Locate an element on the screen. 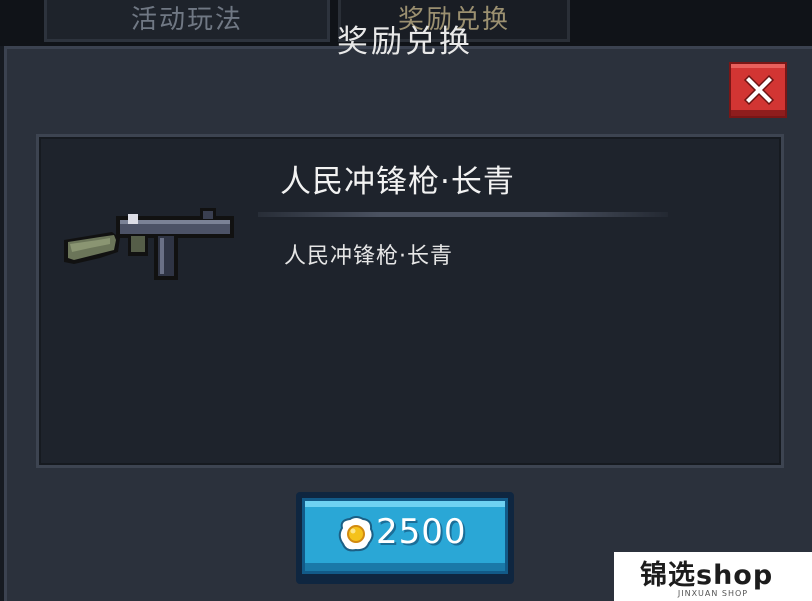  item-name: 人民冲锋枪·长青 is located at coordinates (397, 182).